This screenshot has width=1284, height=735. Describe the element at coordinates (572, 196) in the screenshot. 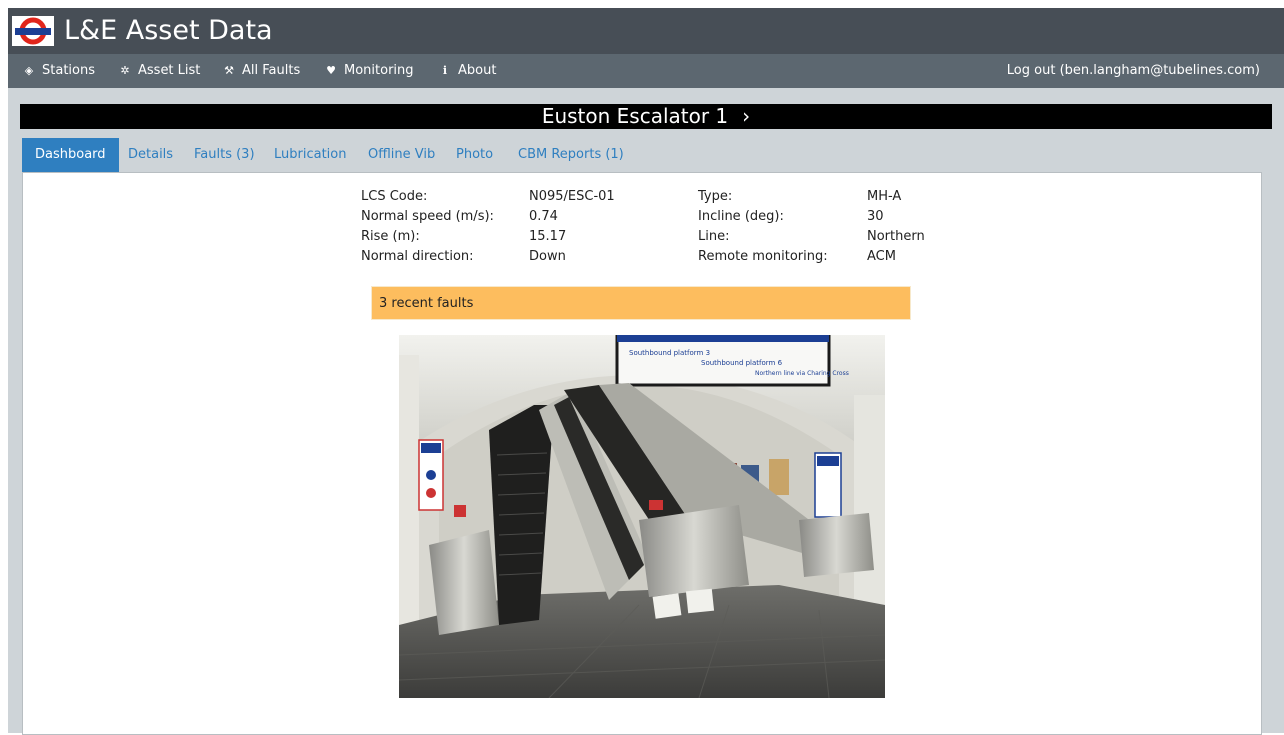

I see `info-value: N095/ESC-01` at that location.